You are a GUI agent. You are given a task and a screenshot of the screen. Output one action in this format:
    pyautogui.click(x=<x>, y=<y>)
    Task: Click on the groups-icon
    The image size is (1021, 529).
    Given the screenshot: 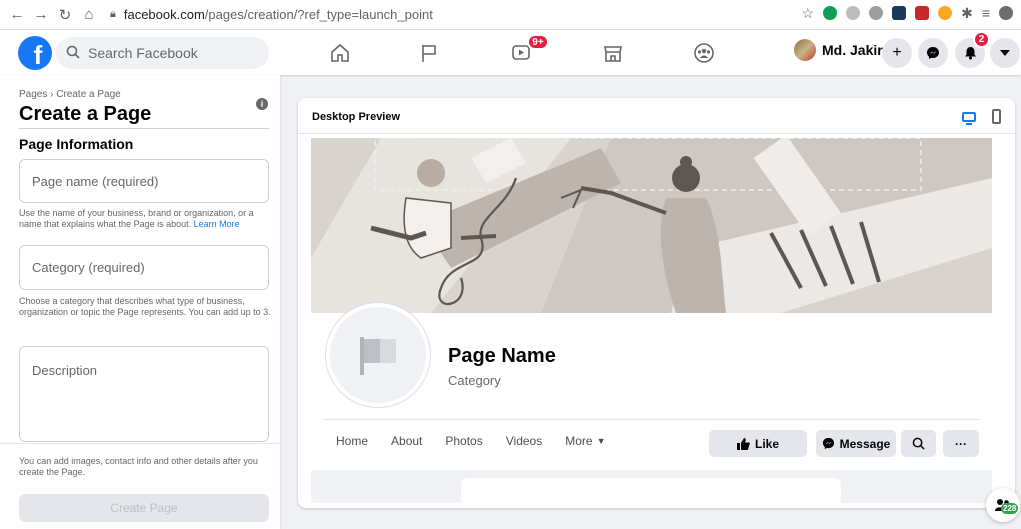 What is the action you would take?
    pyautogui.click(x=704, y=53)
    